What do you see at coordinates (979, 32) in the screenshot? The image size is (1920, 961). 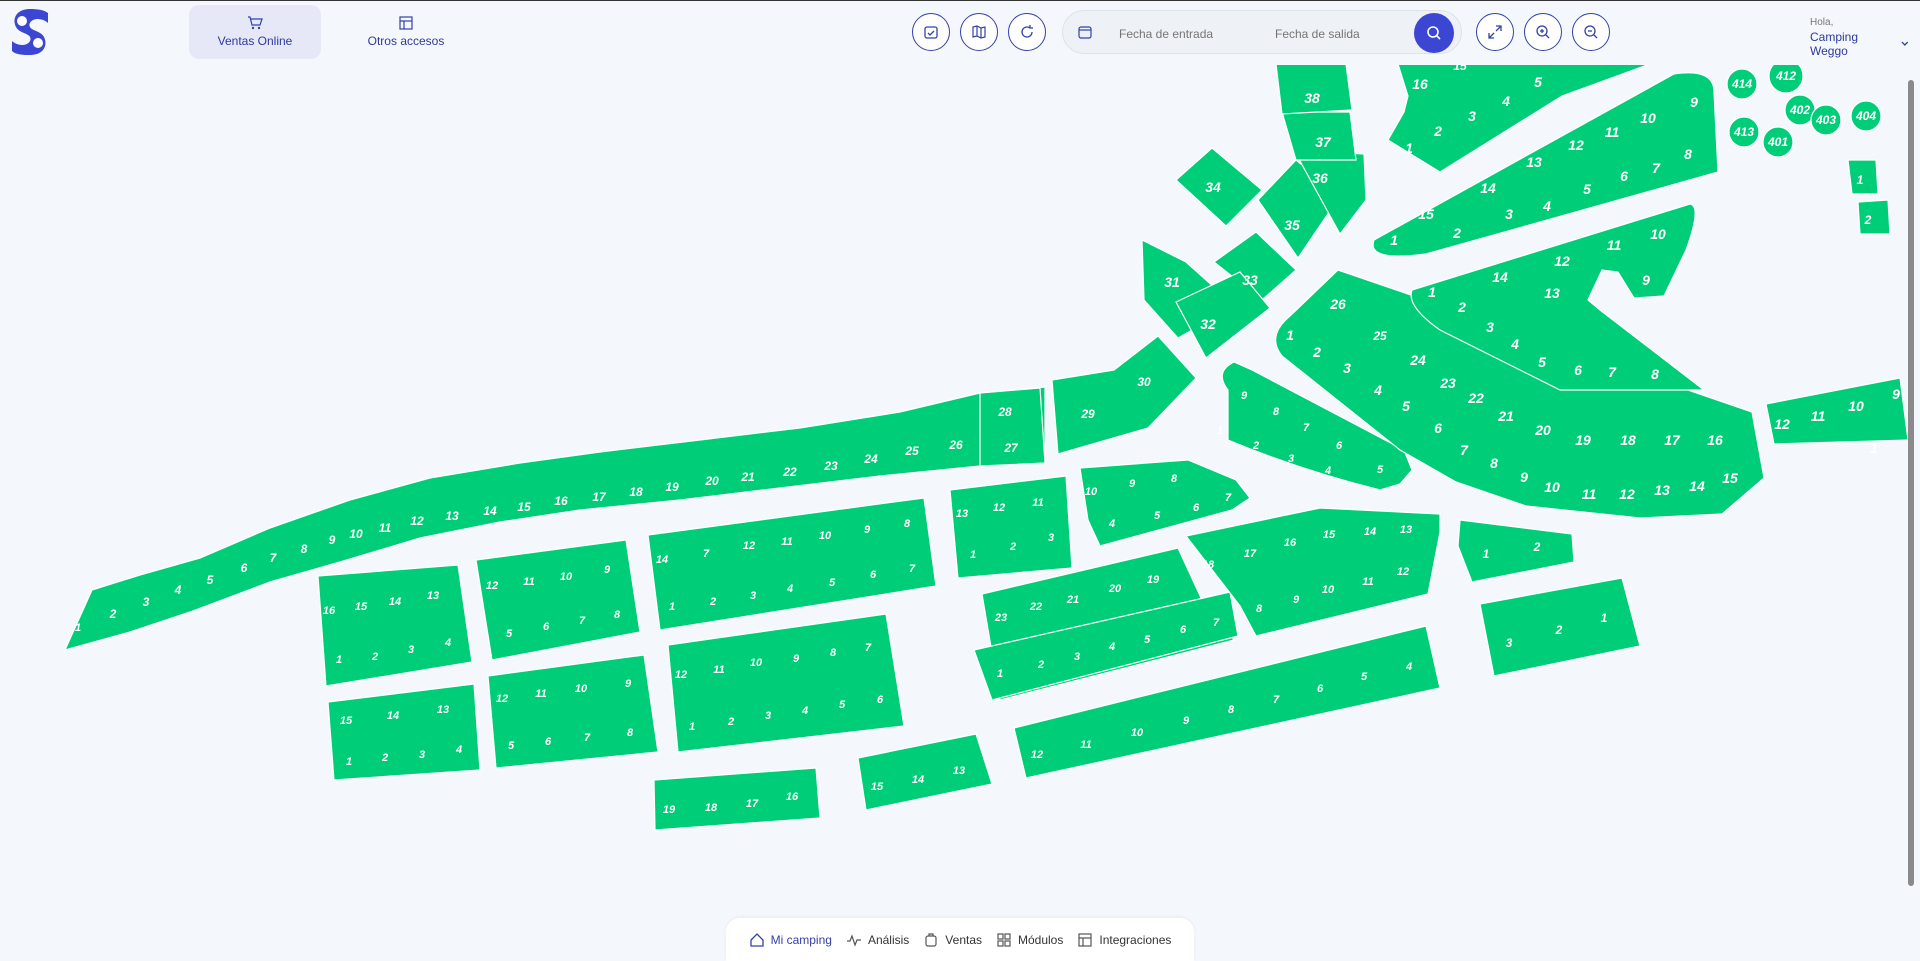 I see `map-button` at bounding box center [979, 32].